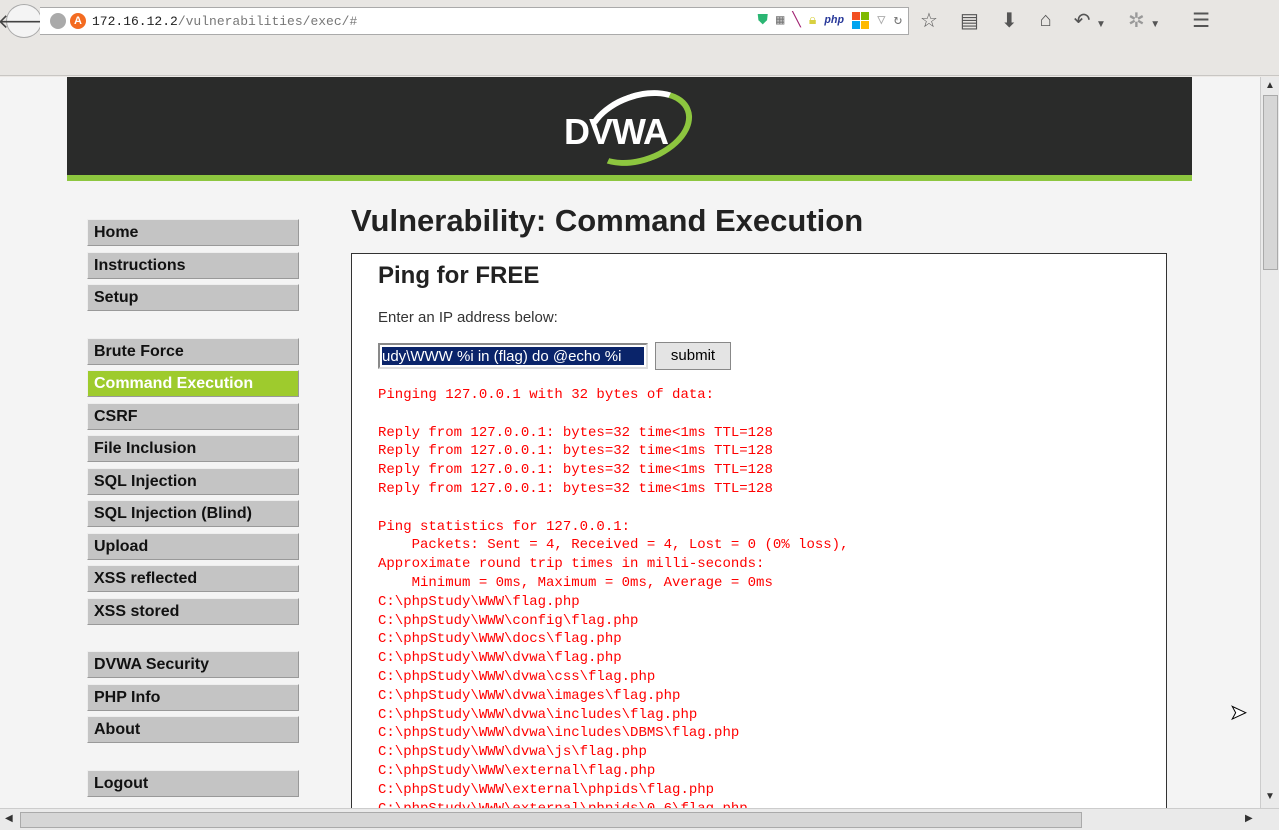 This screenshot has width=1279, height=830. Describe the element at coordinates (1090, 20) in the screenshot. I see `undo-icon: ↶ ▼` at that location.